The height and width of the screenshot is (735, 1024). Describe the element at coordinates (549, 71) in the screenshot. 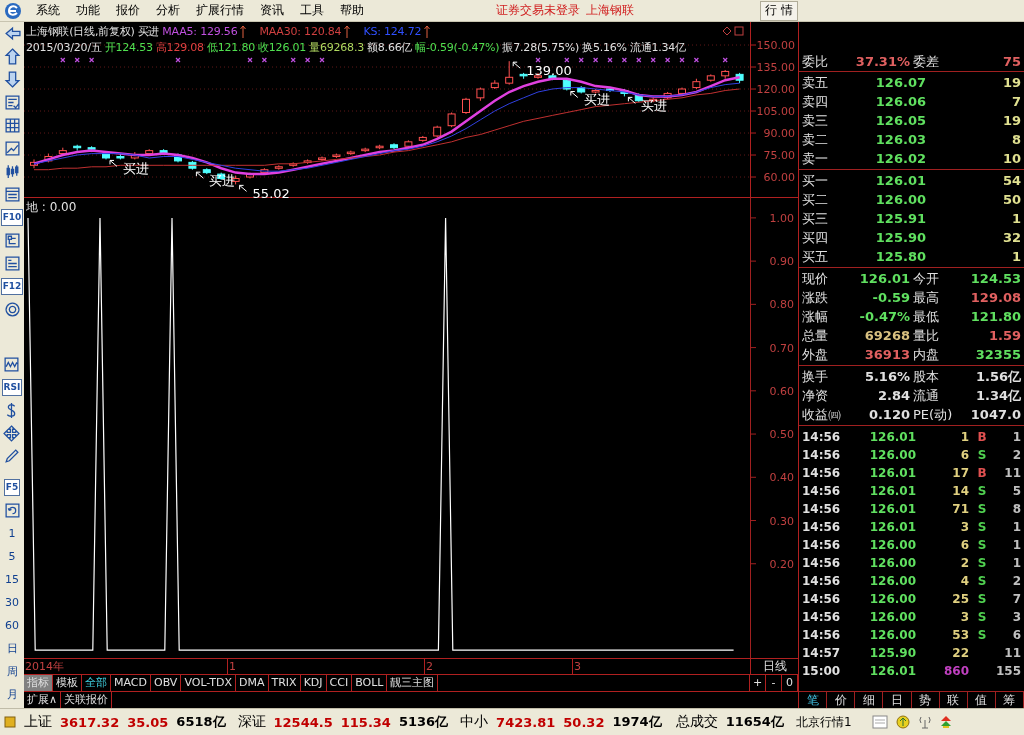

I see `chart-annotation: 139.00` at that location.